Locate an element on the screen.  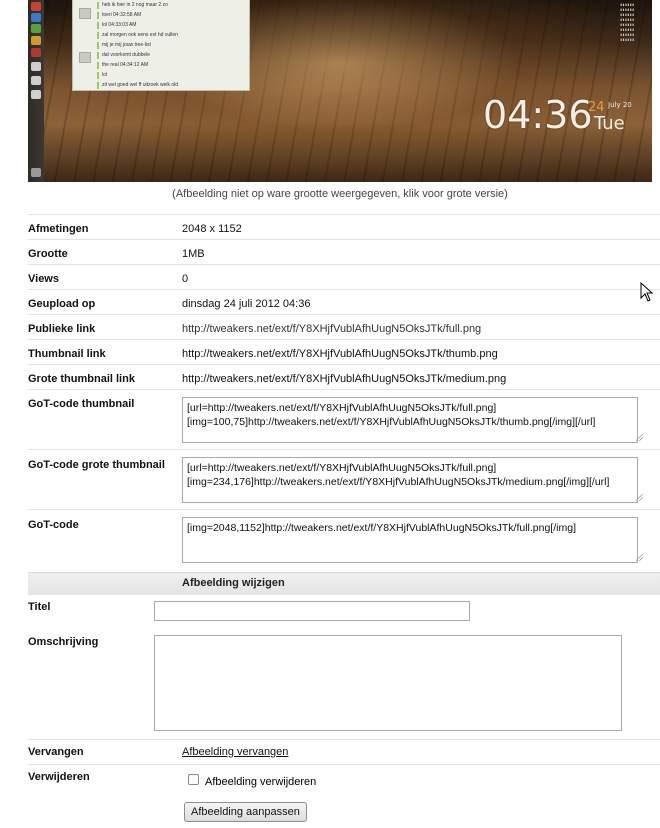
chat-message: lol is located at coordinates (167, 75).